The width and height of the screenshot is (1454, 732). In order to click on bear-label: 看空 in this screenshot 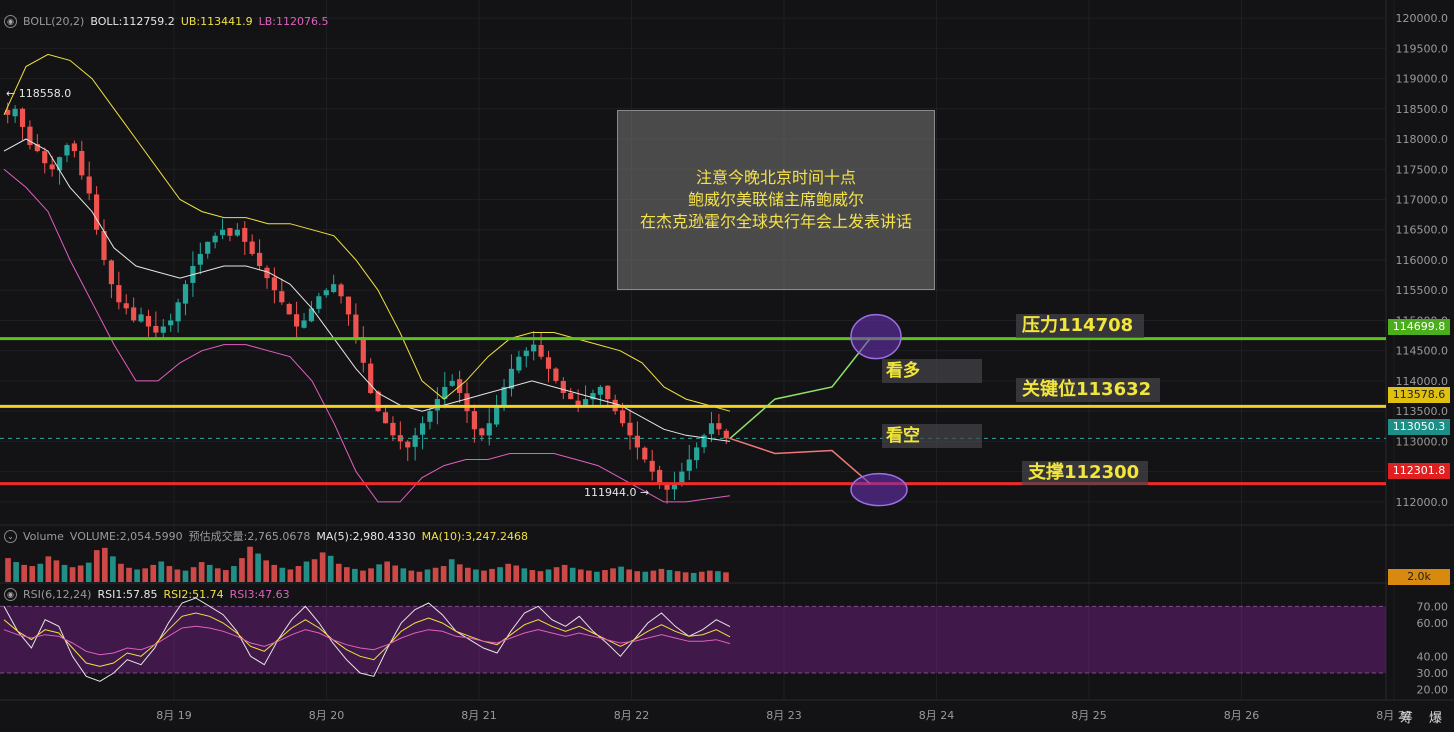, I will do `click(932, 436)`.